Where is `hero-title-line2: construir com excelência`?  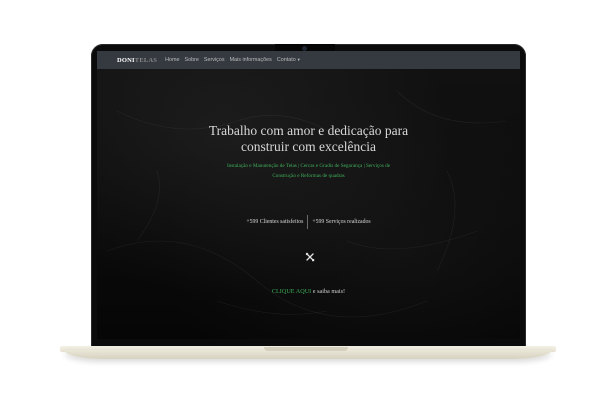
hero-title-line2: construir com excelência is located at coordinates (308, 146).